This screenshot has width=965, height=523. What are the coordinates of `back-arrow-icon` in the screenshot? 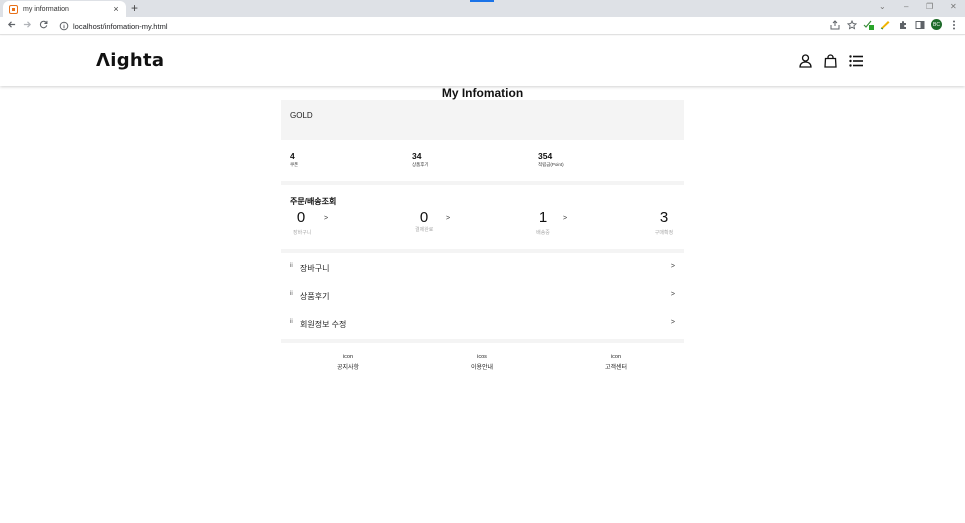 It's located at (11, 26).